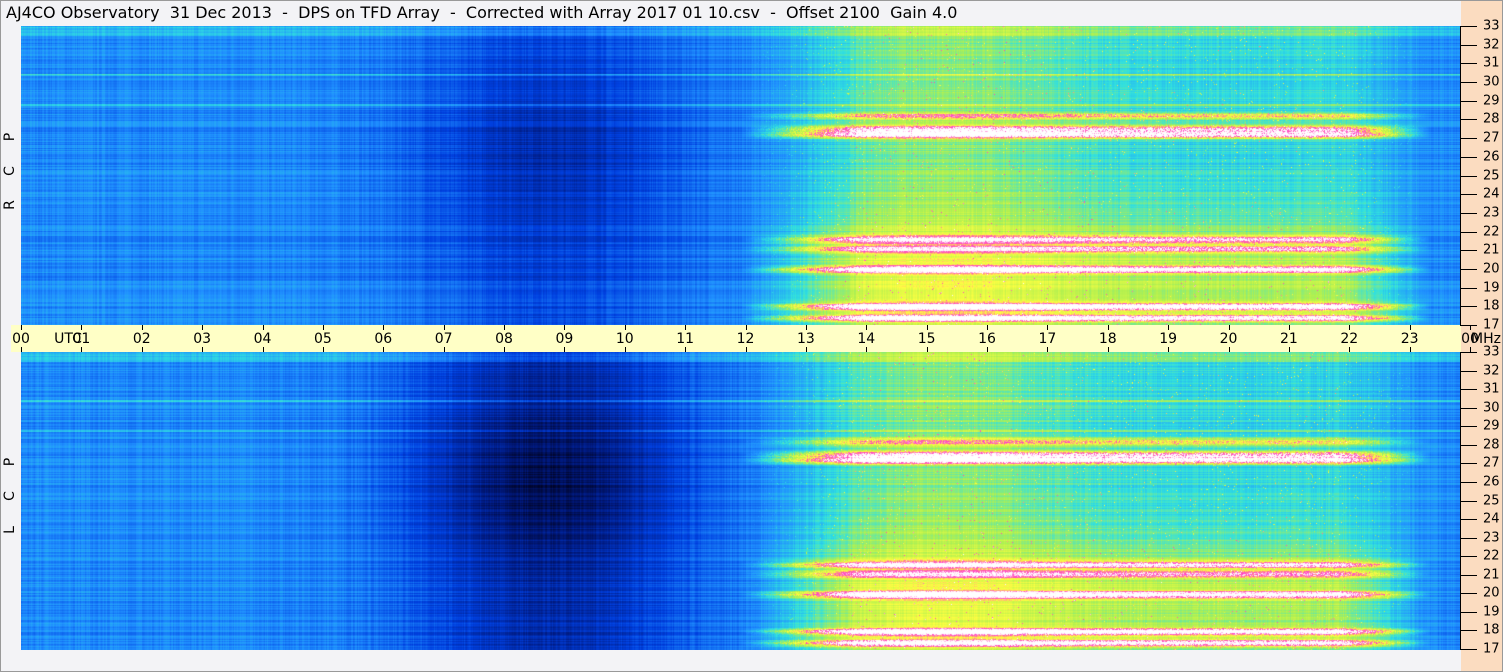 This screenshot has width=1503, height=672. Describe the element at coordinates (987, 339) in the screenshot. I see `x-tick-label: 16` at that location.